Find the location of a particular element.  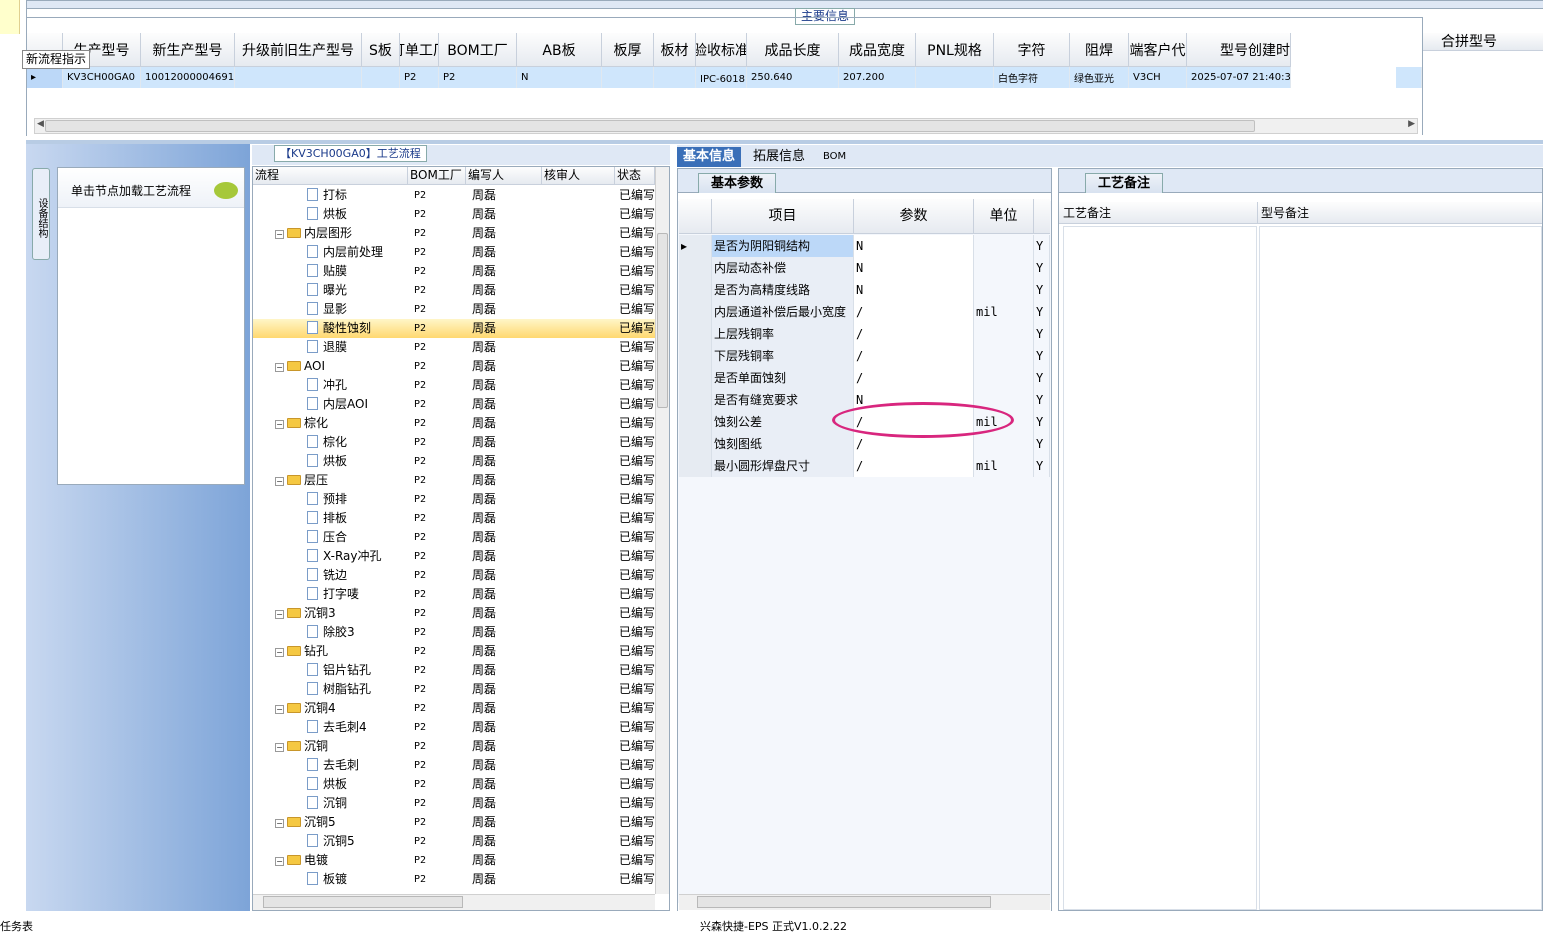

tree-row: − AOI P2 周磊 已编写 is located at coordinates (454, 366).